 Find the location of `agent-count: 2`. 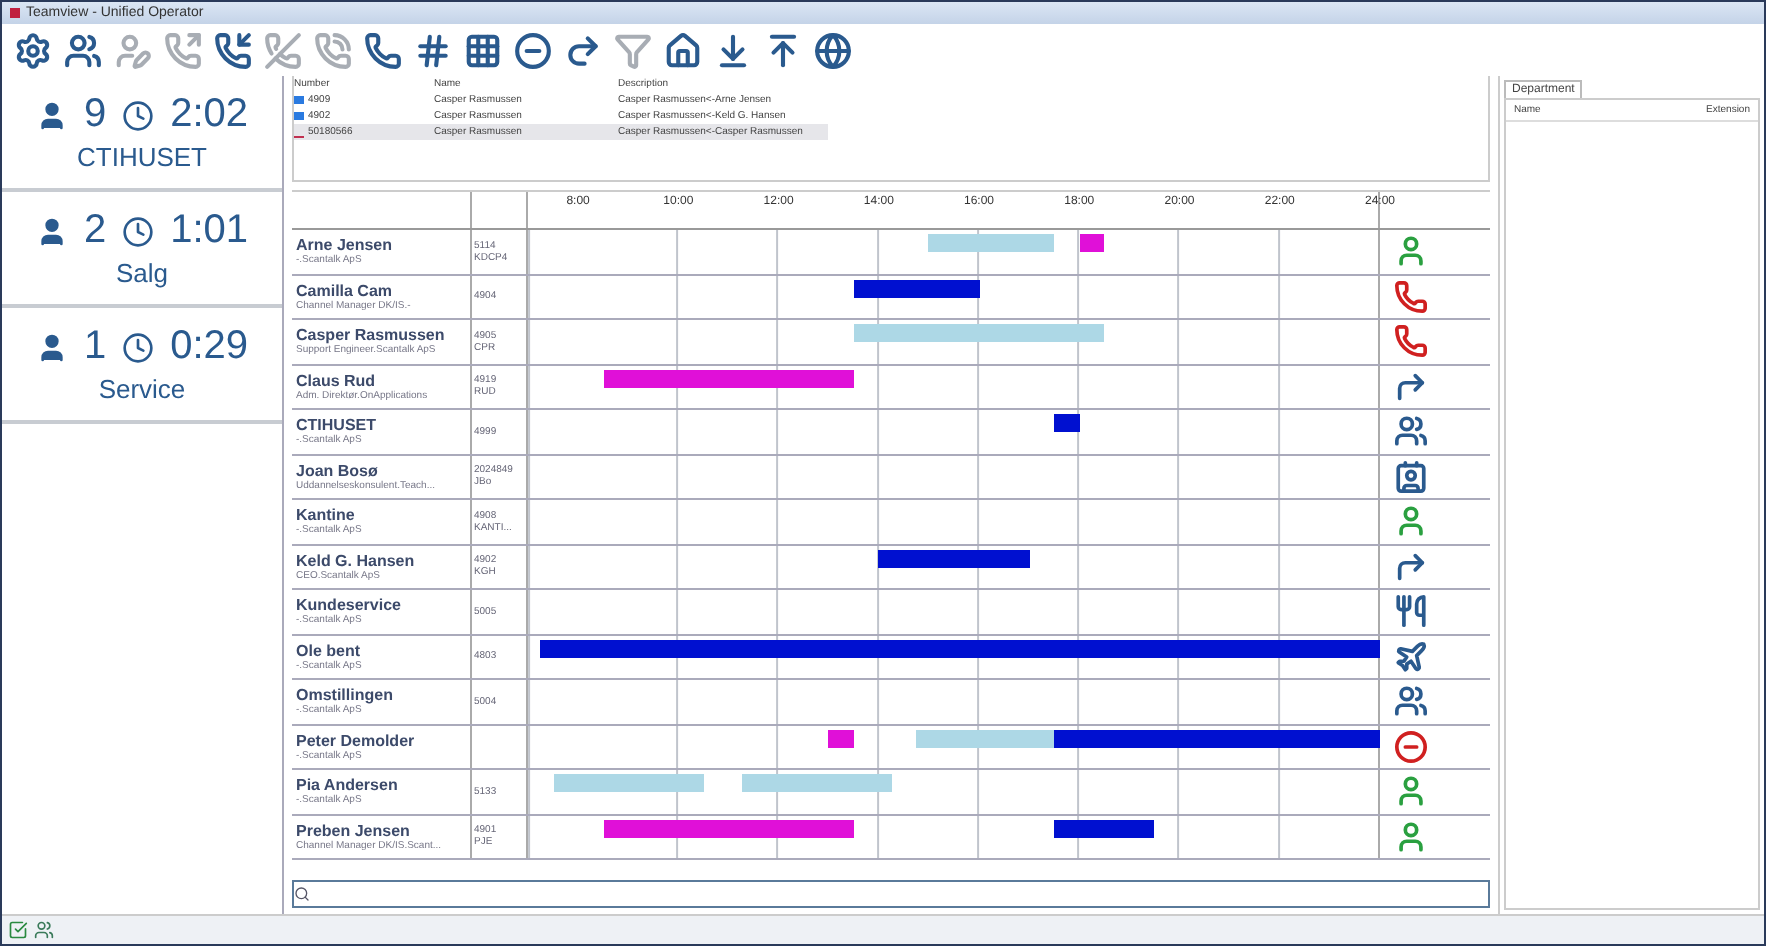

agent-count: 2 is located at coordinates (95, 231).